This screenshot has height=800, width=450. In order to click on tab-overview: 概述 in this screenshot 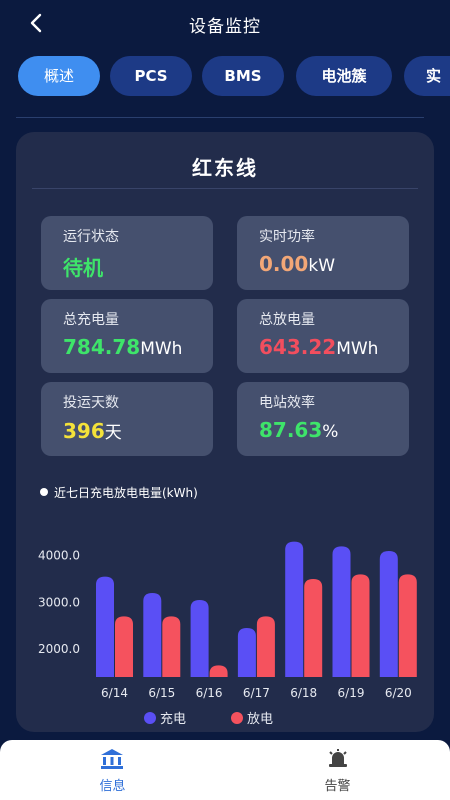, I will do `click(59, 76)`.